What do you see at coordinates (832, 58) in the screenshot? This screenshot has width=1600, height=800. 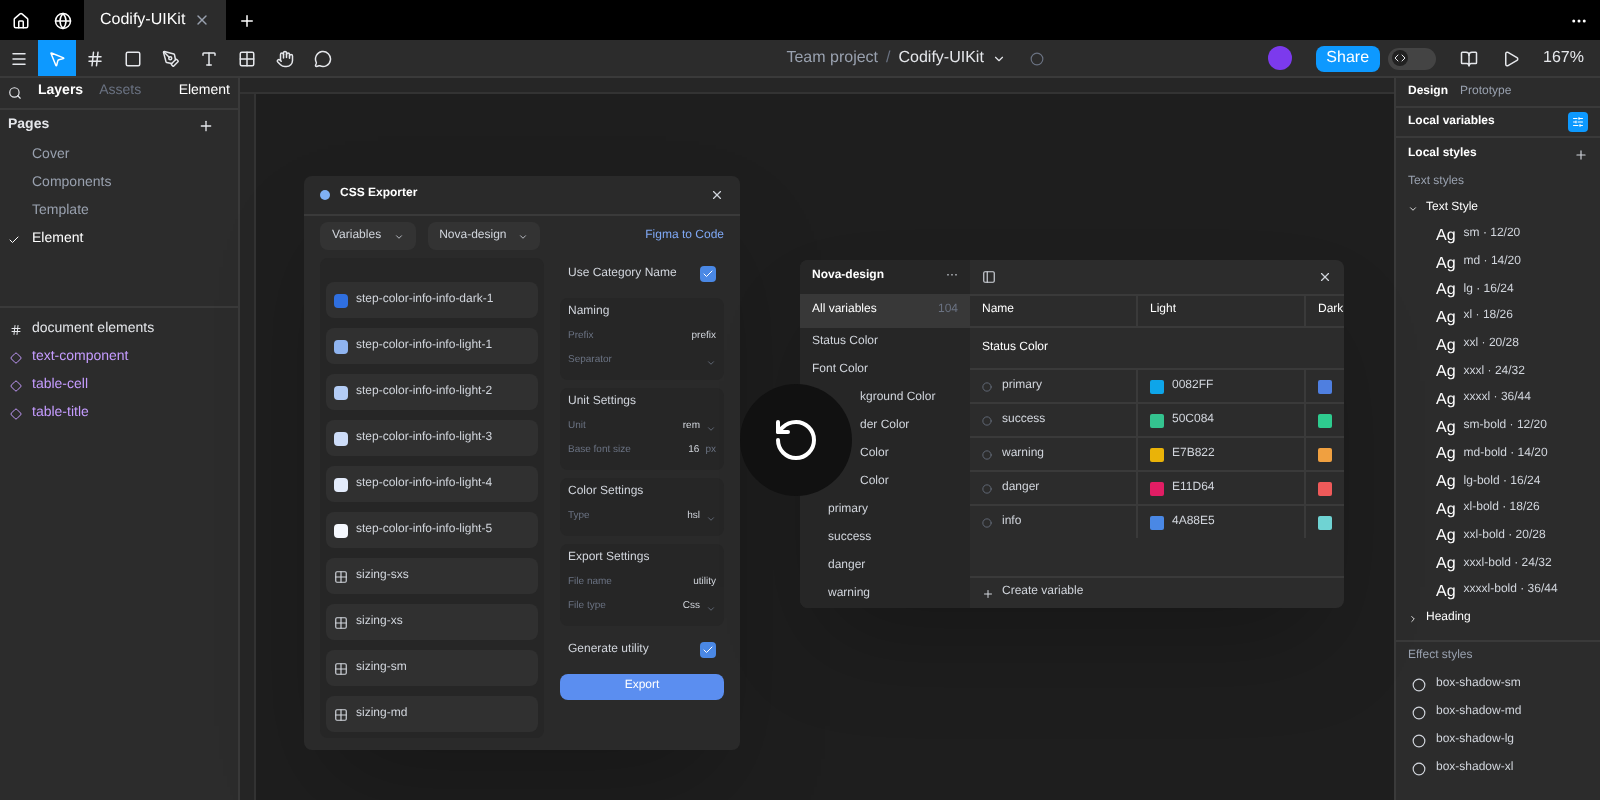 I see `project-name: Team project` at bounding box center [832, 58].